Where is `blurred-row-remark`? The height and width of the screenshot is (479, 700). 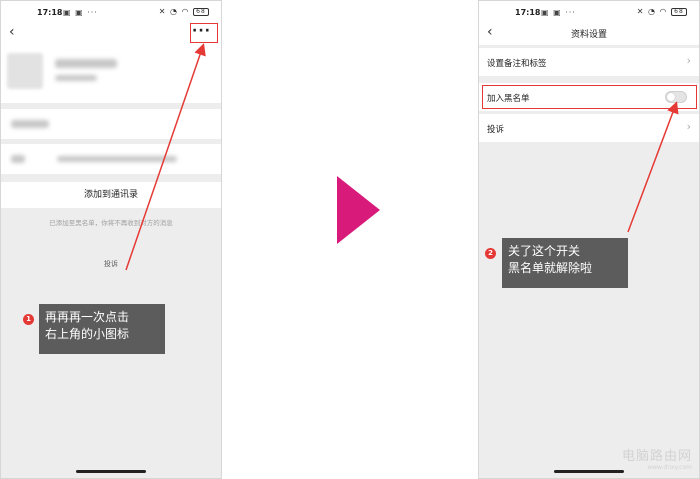 blurred-row-remark is located at coordinates (111, 124).